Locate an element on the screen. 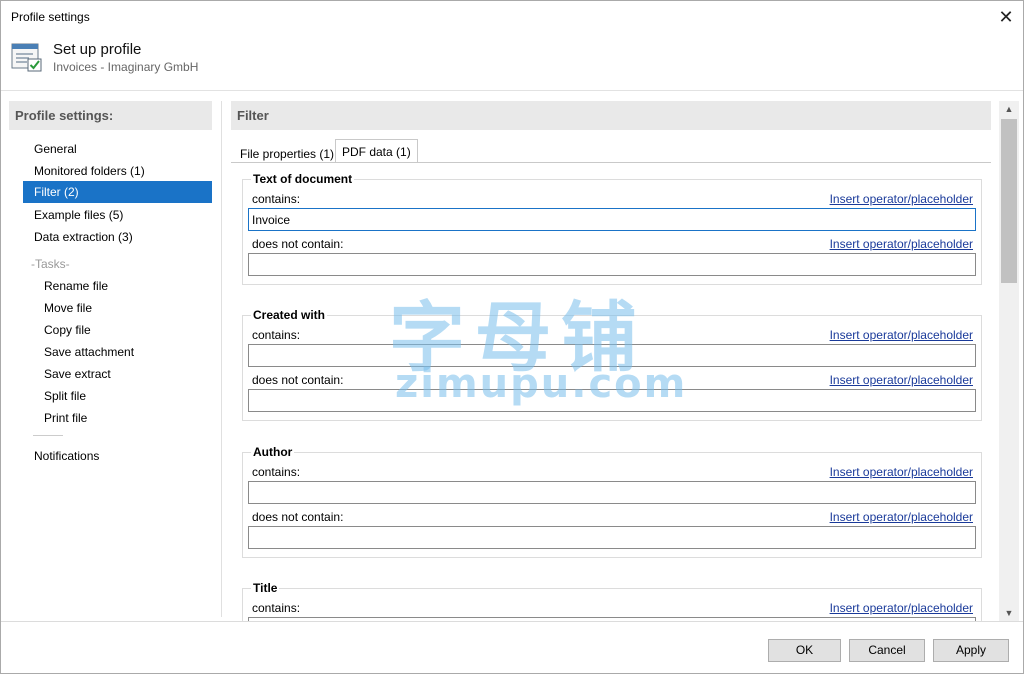 The height and width of the screenshot is (674, 1024). group-title: Title is located at coordinates (265, 588).